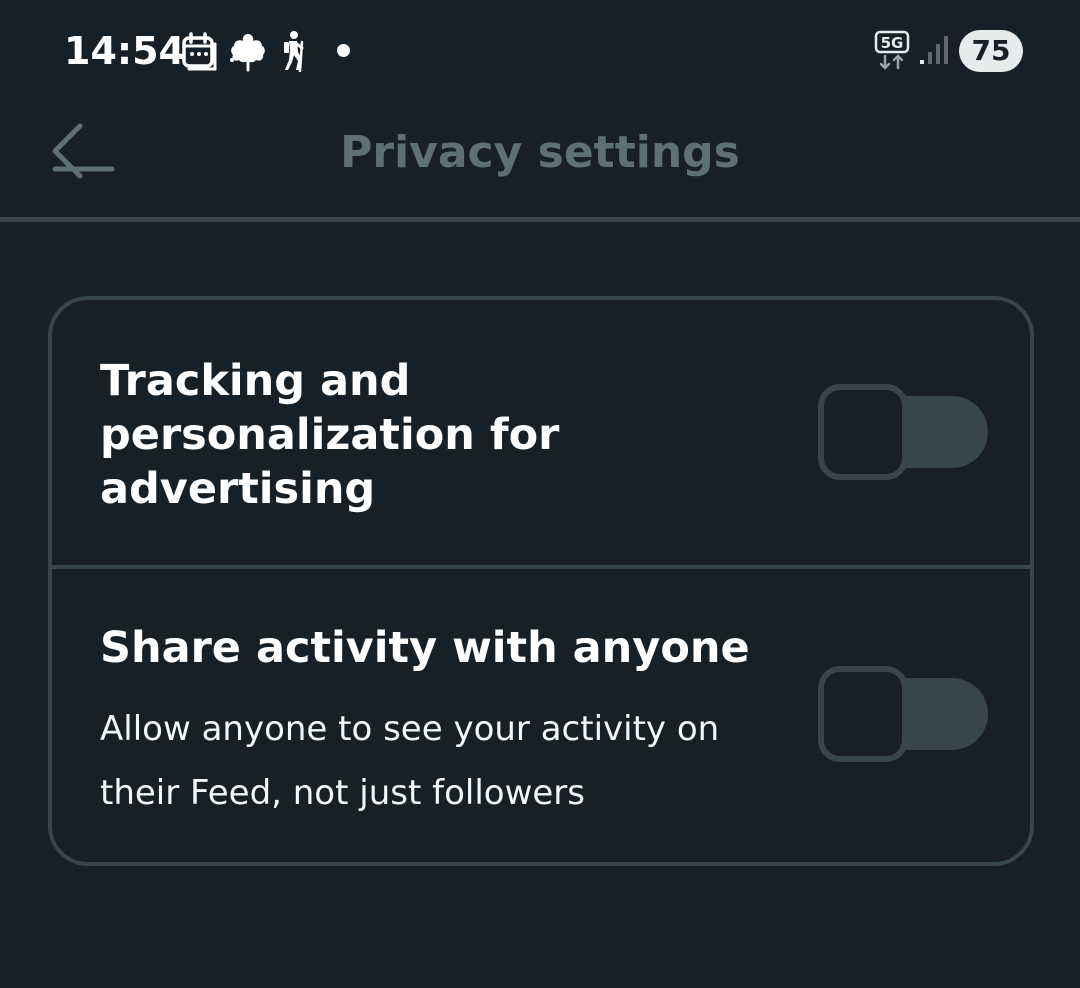 The image size is (1080, 988). Describe the element at coordinates (892, 43) in the screenshot. I see `network-label: 5G` at that location.